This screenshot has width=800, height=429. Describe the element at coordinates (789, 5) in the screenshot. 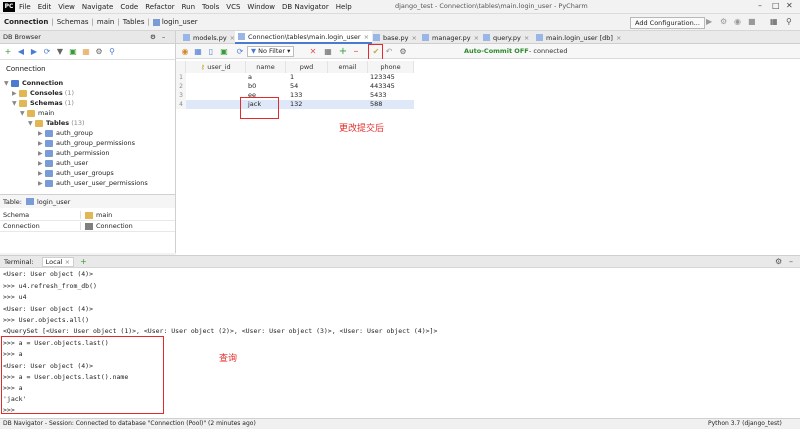

I see `close-window-icon: ✕` at that location.